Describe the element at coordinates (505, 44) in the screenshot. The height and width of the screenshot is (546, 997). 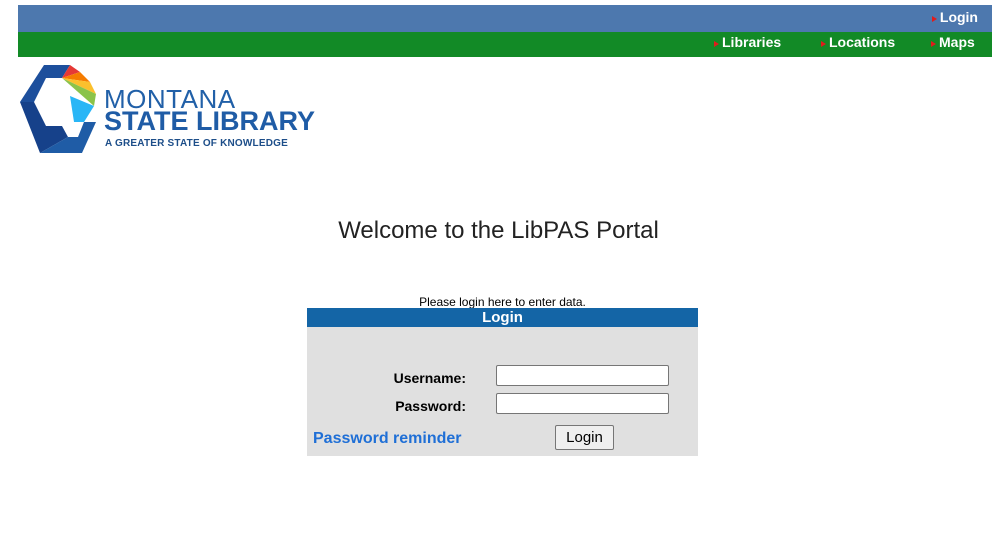
I see `nav-bar: Libraries Locations Maps` at that location.